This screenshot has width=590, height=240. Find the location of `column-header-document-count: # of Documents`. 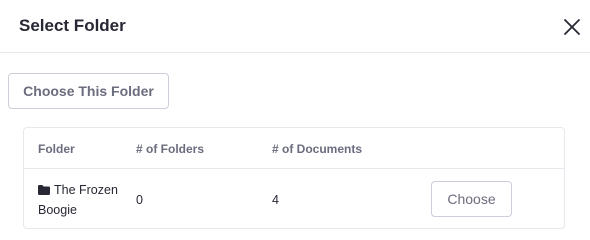

column-header-document-count: # of Documents is located at coordinates (317, 149).